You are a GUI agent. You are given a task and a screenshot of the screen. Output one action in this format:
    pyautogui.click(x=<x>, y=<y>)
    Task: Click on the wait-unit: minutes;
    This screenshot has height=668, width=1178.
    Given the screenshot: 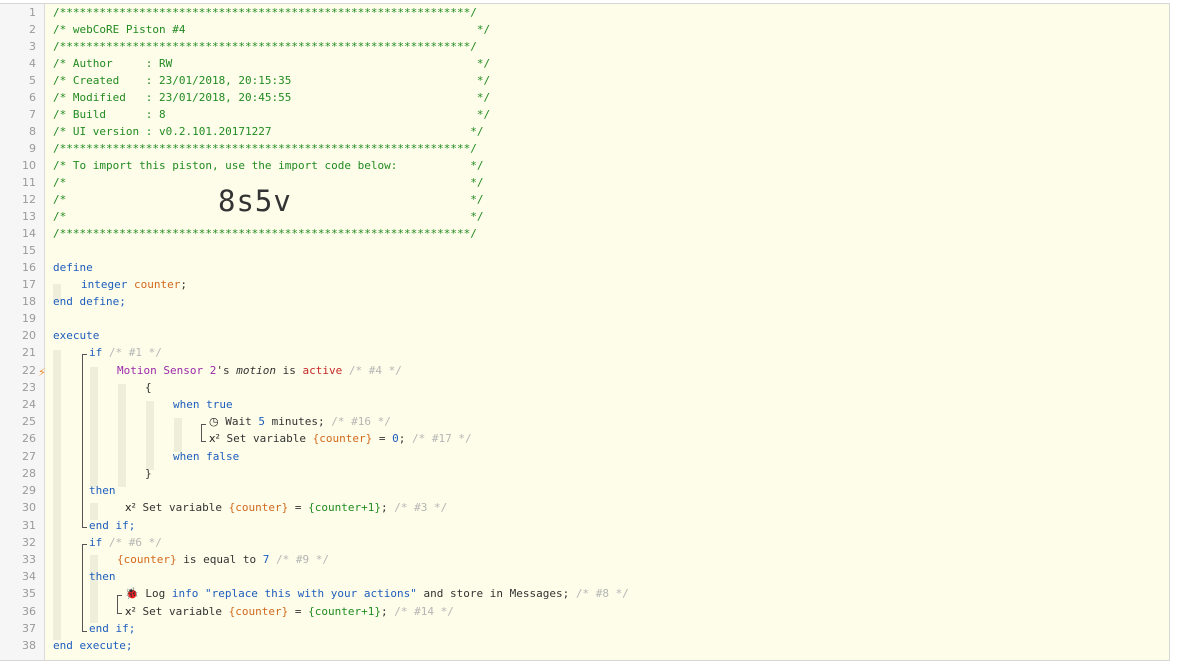 What is the action you would take?
    pyautogui.click(x=298, y=421)
    